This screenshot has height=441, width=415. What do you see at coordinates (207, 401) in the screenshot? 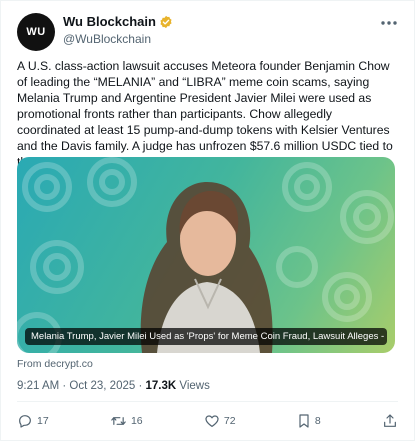
I see `divider` at bounding box center [207, 401].